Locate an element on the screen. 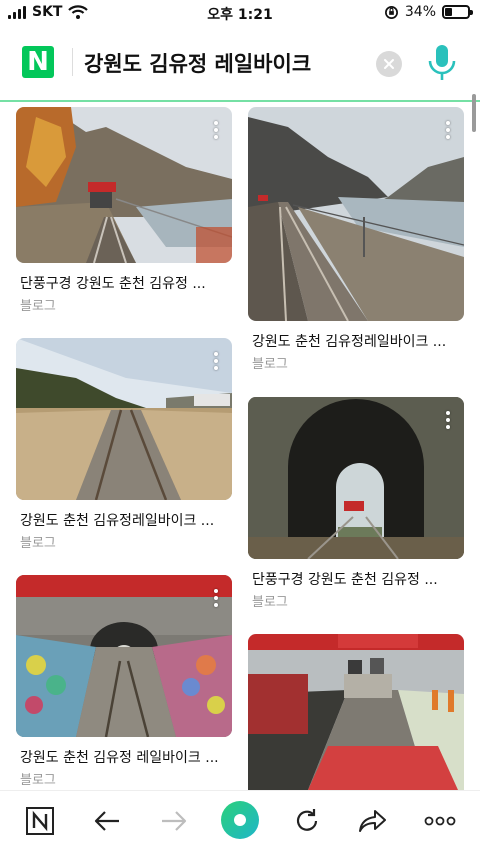 The image size is (480, 854). green-dot-button is located at coordinates (240, 820).